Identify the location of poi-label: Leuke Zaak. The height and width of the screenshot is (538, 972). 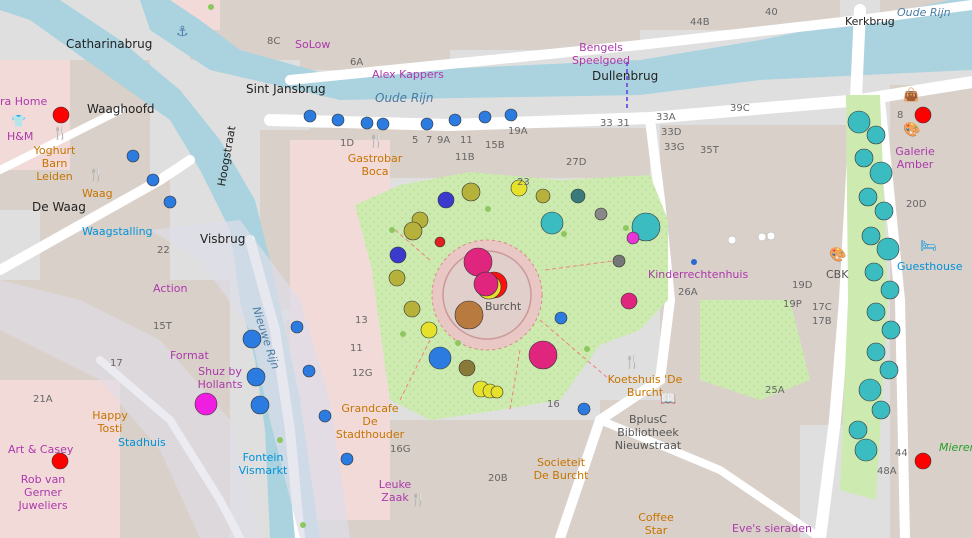
(395, 491).